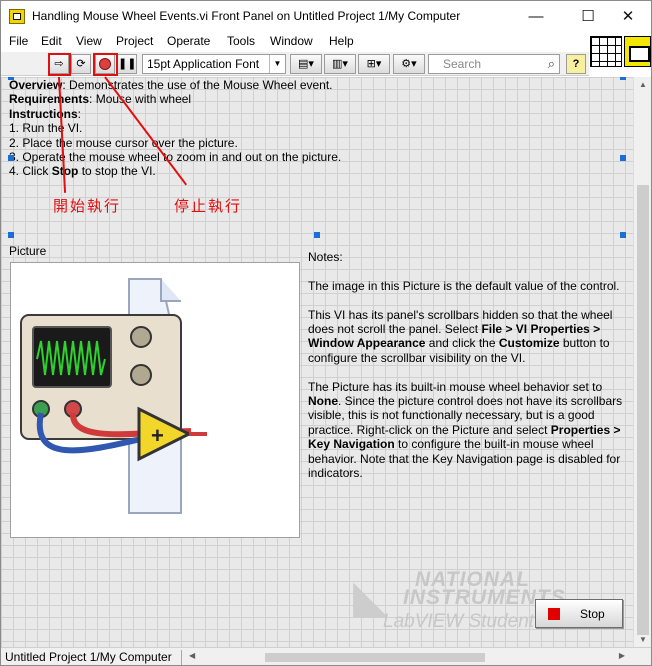 Image resolution: width=652 pixels, height=666 pixels. What do you see at coordinates (576, 64) in the screenshot?
I see `context-help-button: ?` at bounding box center [576, 64].